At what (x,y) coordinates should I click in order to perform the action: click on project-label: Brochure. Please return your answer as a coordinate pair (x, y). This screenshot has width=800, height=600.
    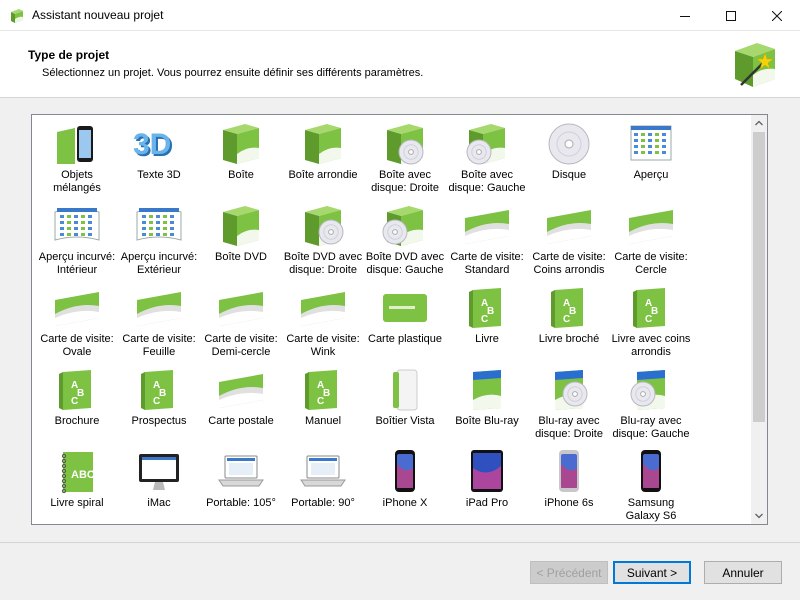
    Looking at the image, I should click on (77, 421).